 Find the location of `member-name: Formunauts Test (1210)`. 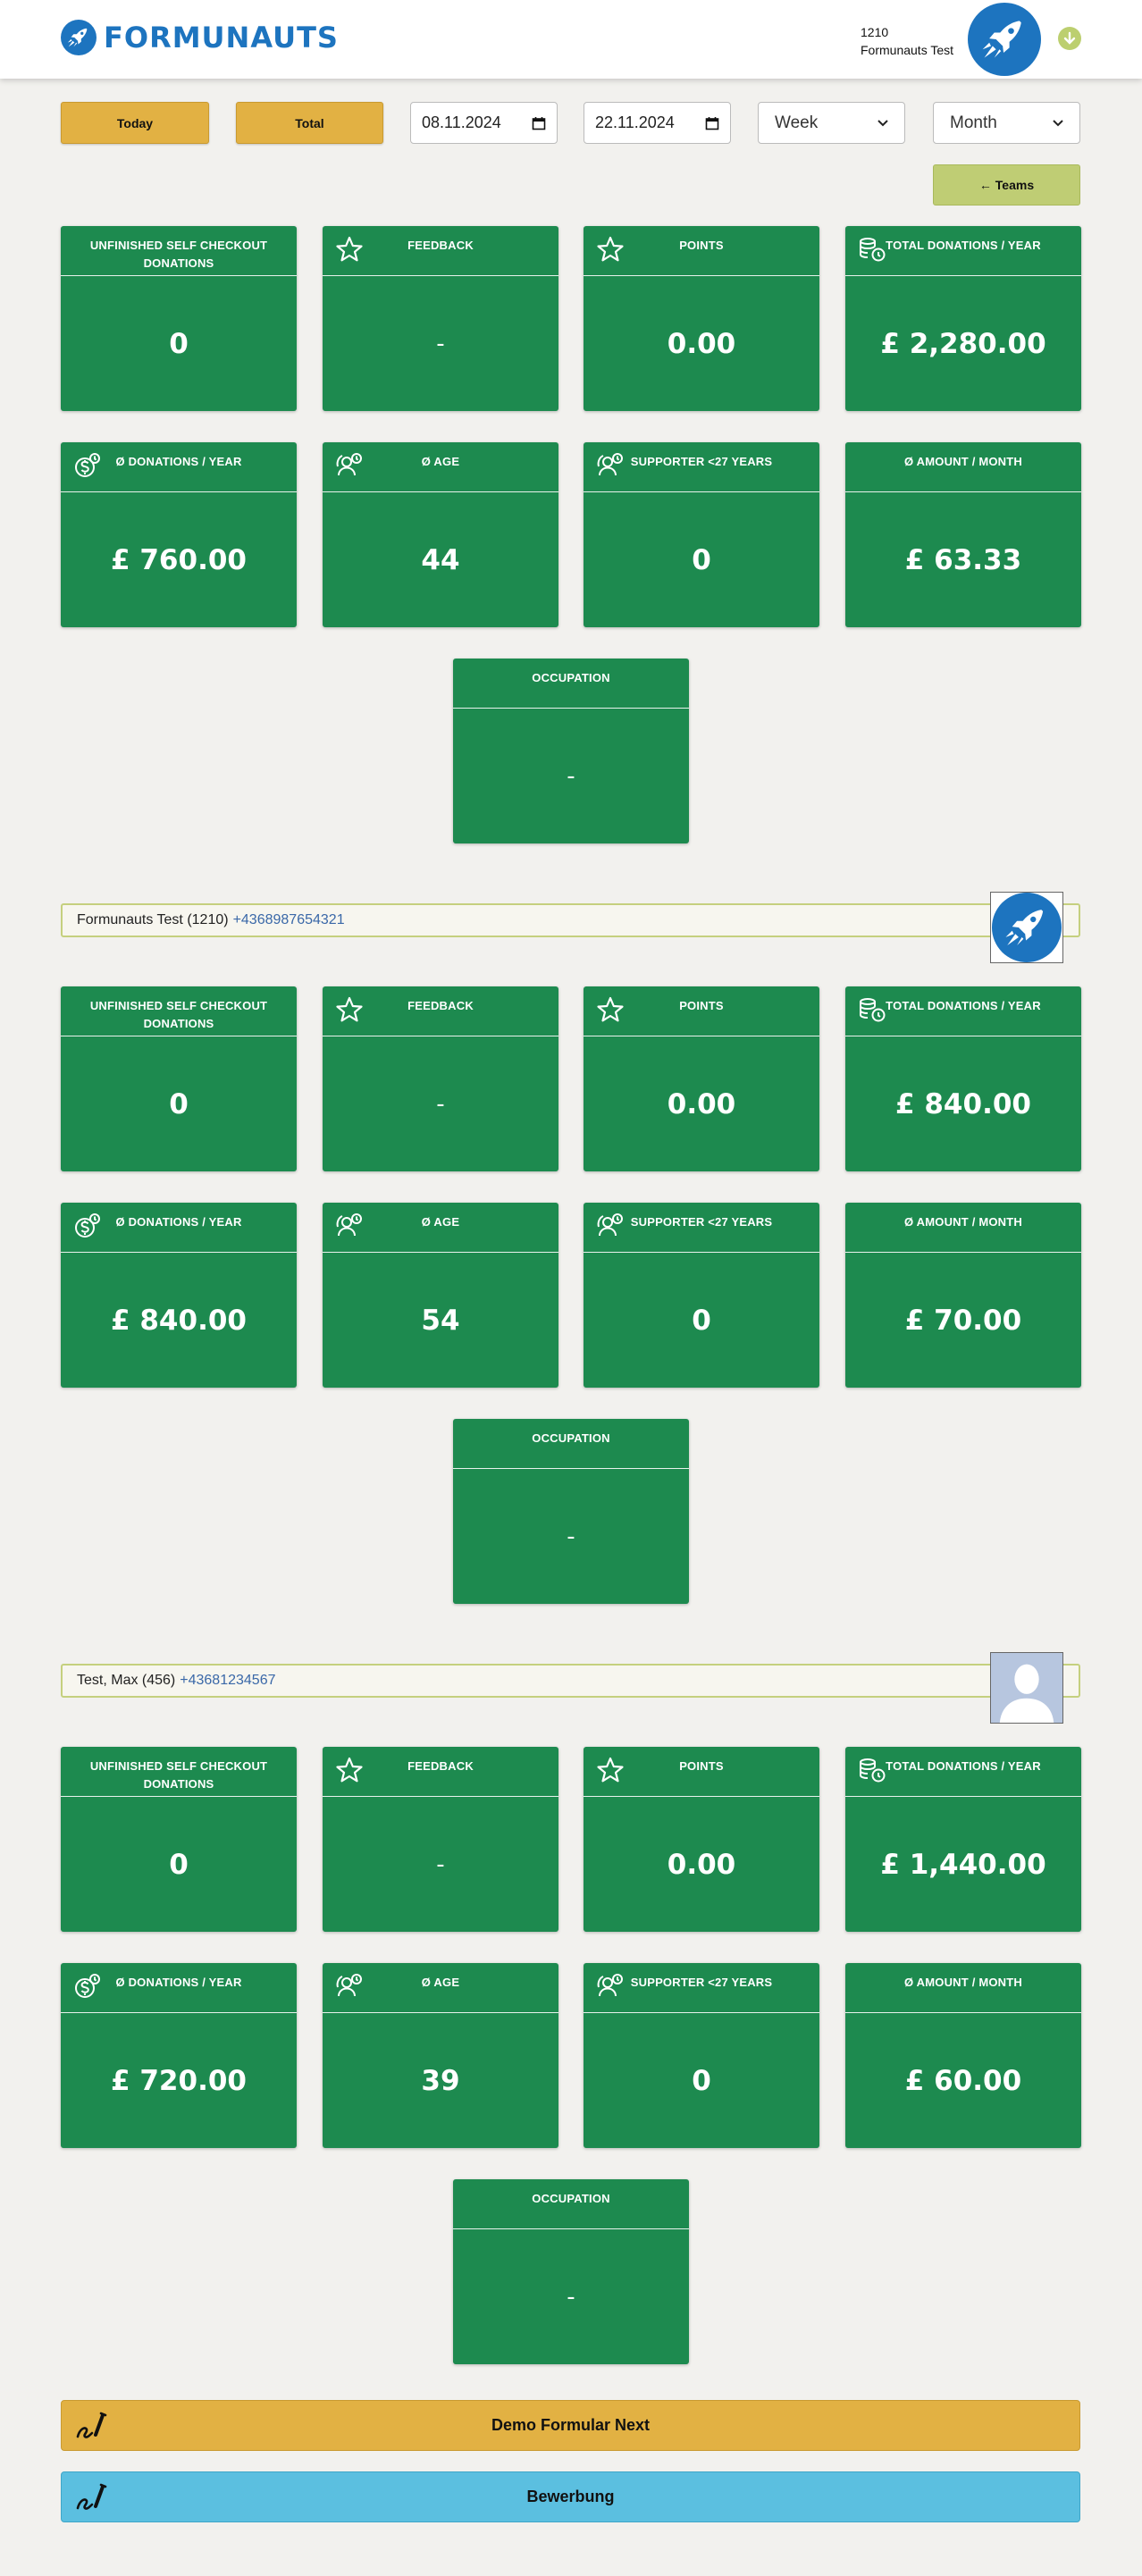

member-name: Formunauts Test (1210) is located at coordinates (153, 920).